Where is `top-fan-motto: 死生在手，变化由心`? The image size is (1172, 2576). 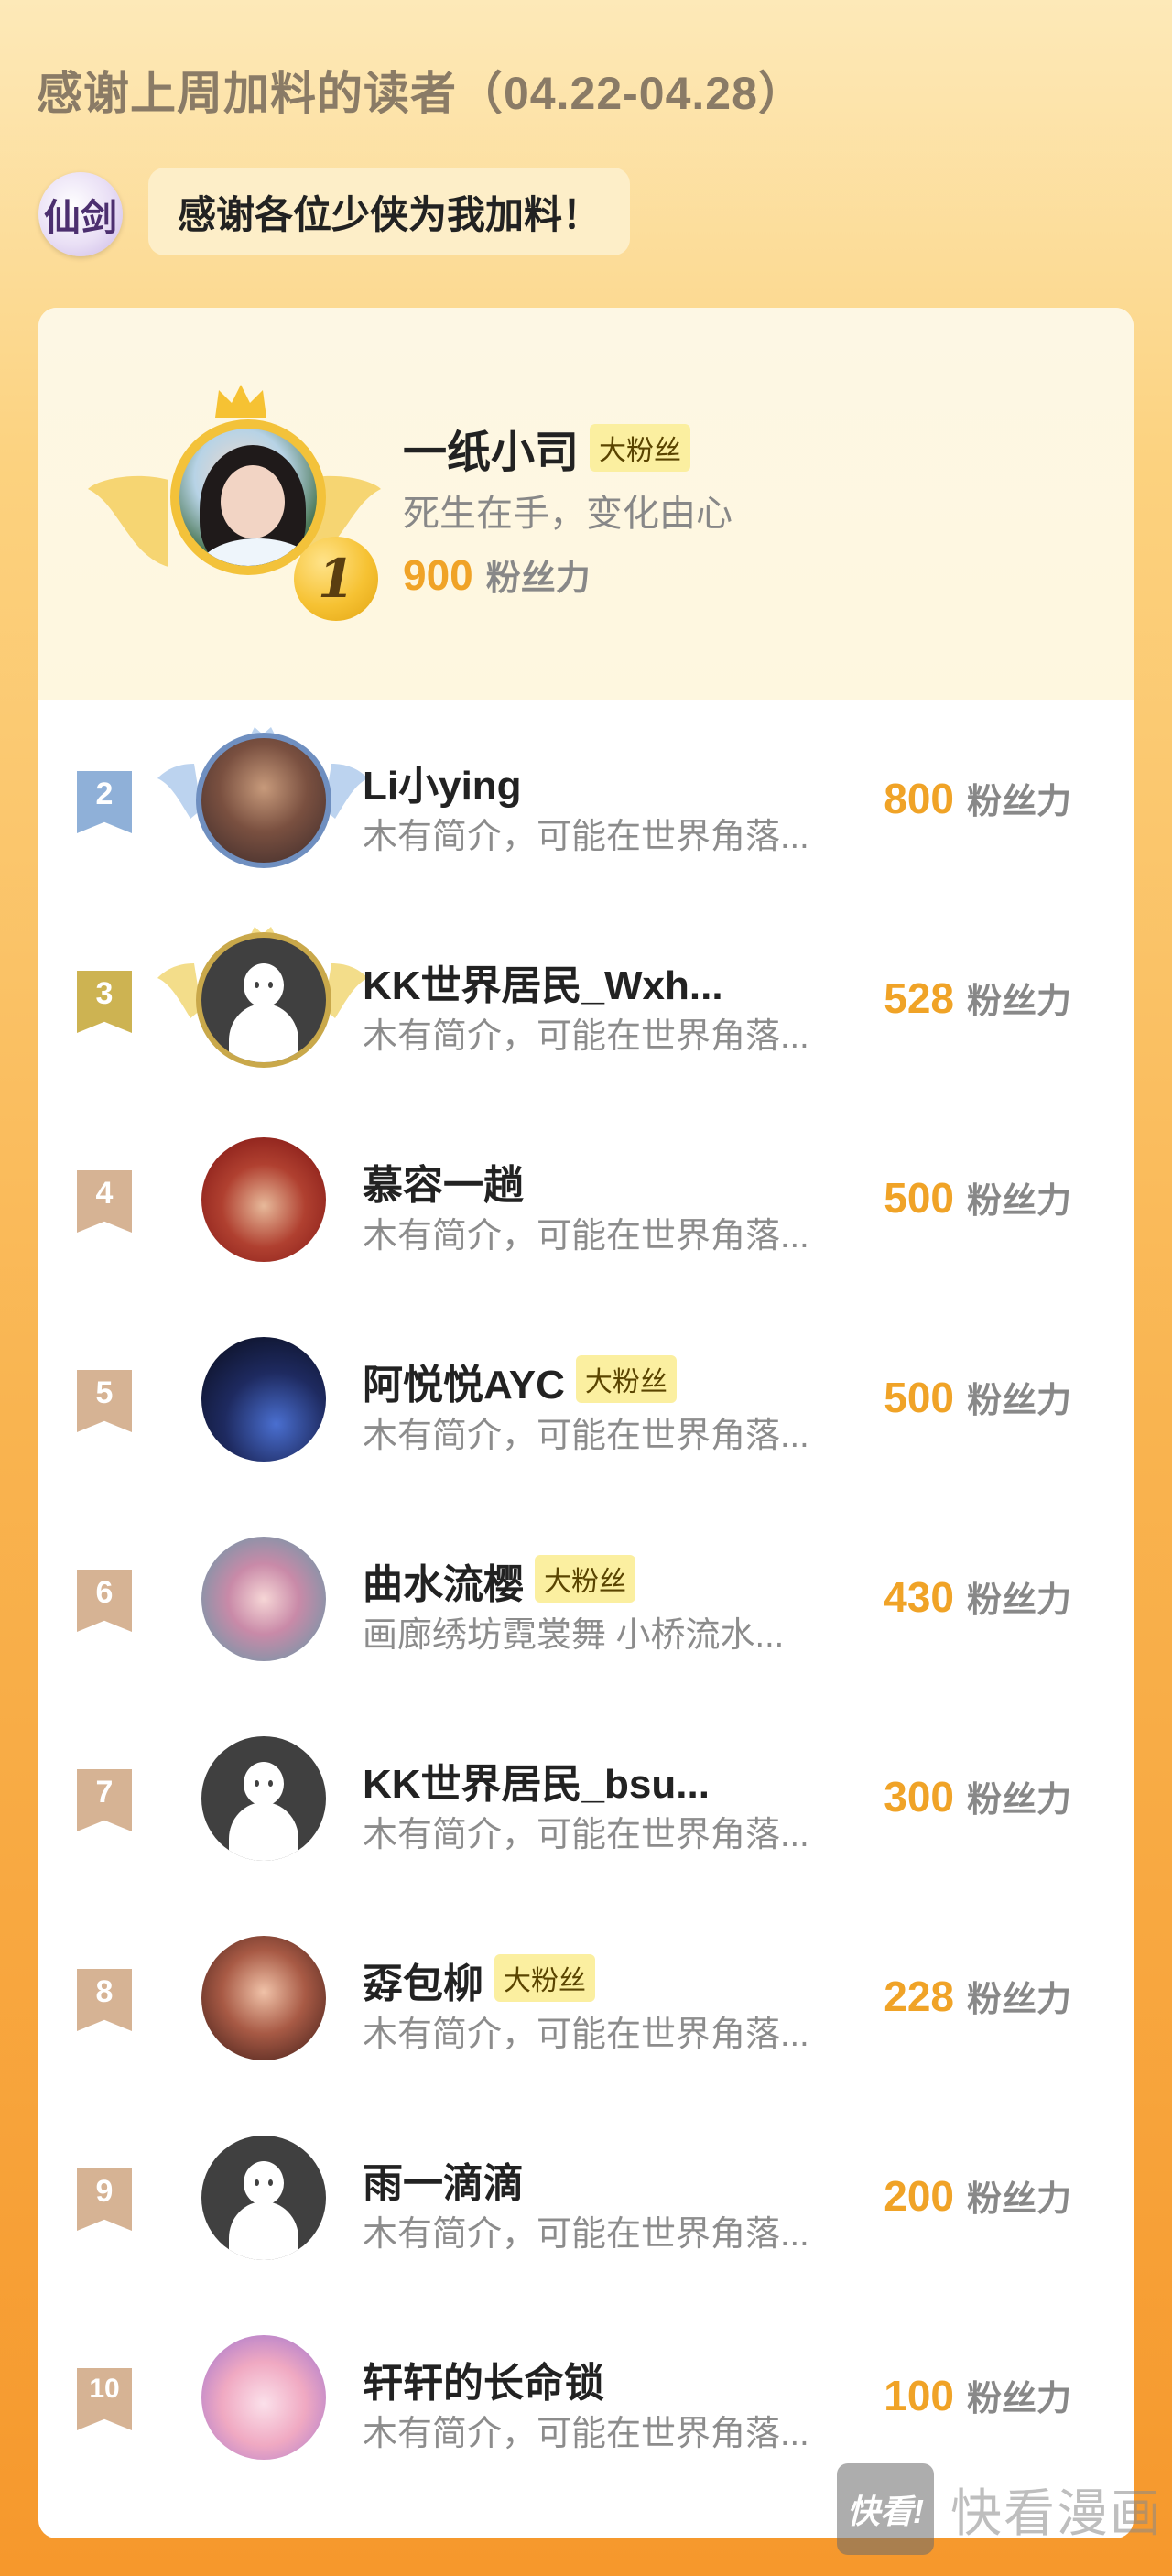 top-fan-motto: 死生在手，变化由心 is located at coordinates (567, 514).